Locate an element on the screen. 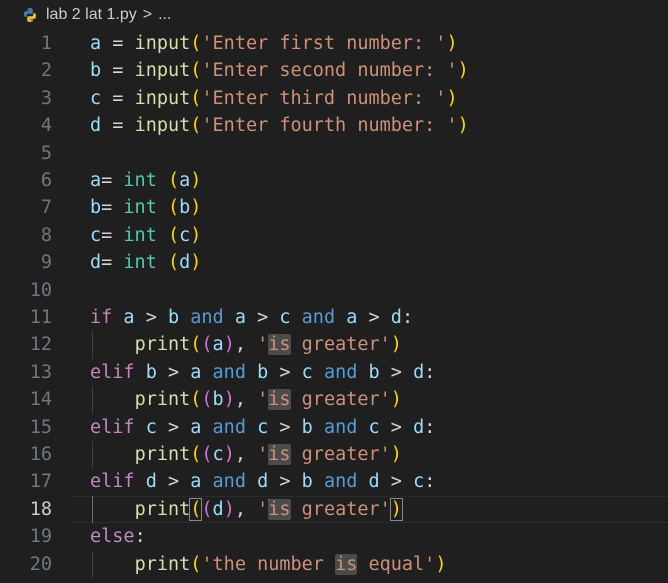 This screenshot has width=668, height=583. code-token: 'Enter first number: ' is located at coordinates (324, 43).